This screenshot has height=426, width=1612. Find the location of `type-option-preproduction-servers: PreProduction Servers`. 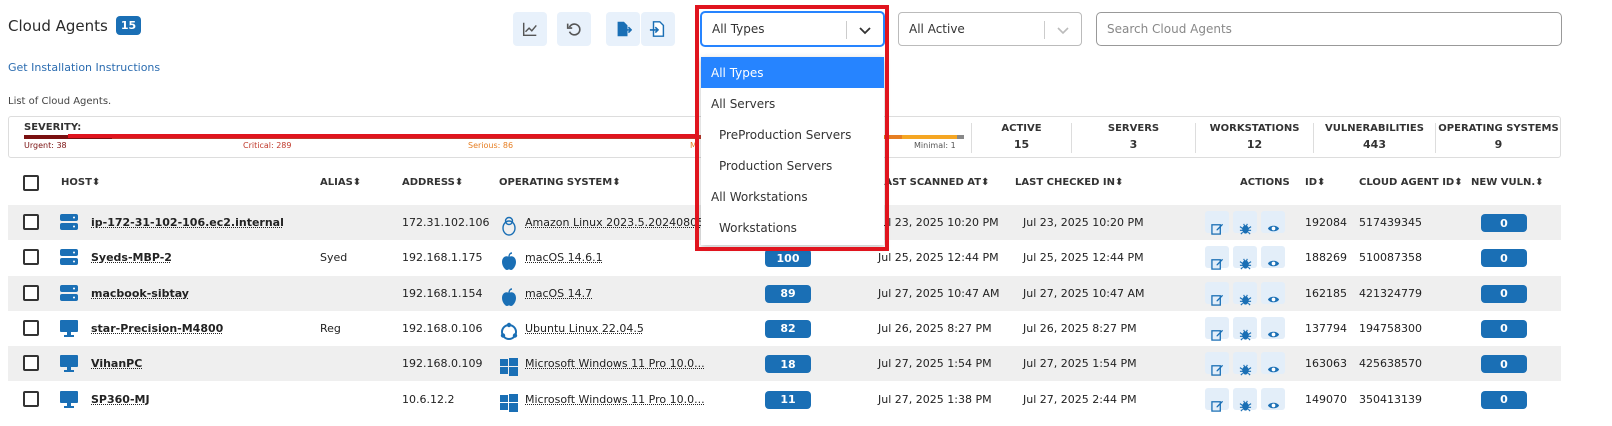

type-option-preproduction-servers: PreProduction Servers is located at coordinates (792, 134).